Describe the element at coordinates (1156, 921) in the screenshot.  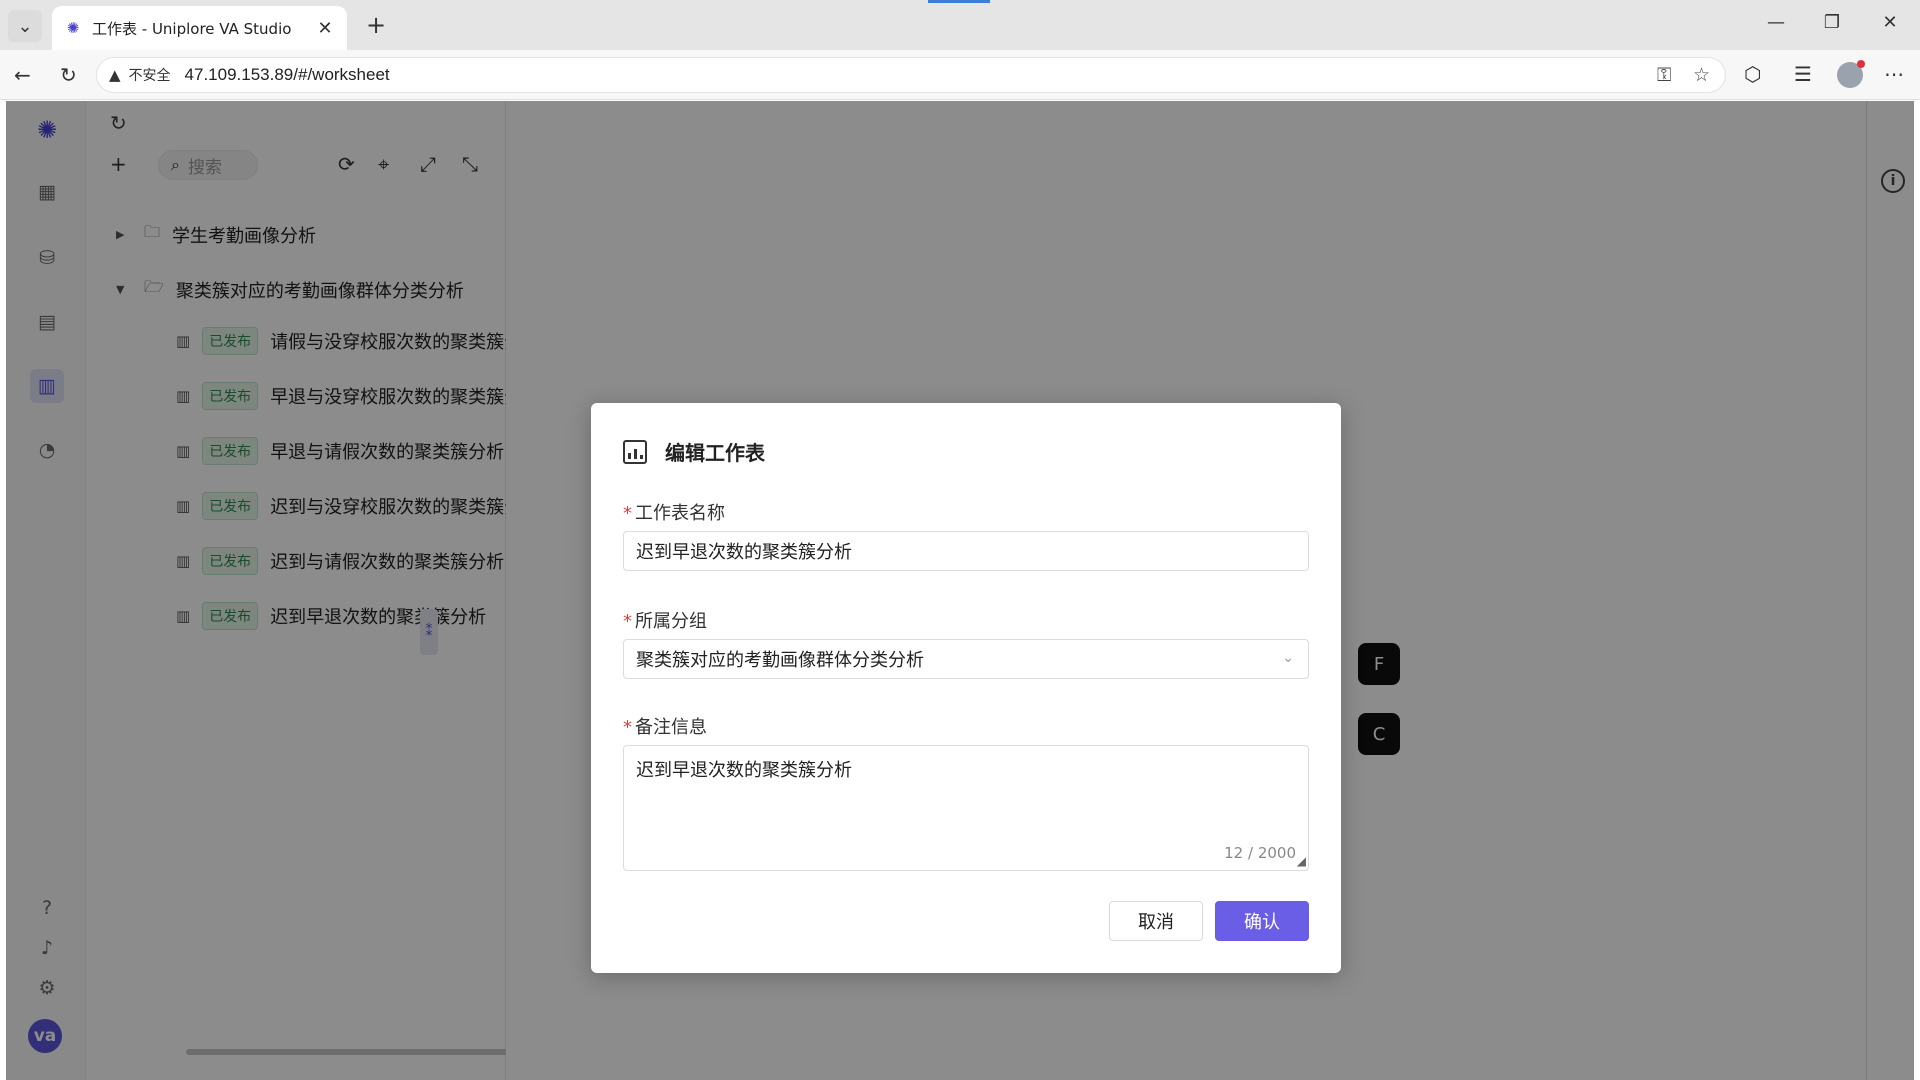
I see `cancel-button: 取消` at that location.